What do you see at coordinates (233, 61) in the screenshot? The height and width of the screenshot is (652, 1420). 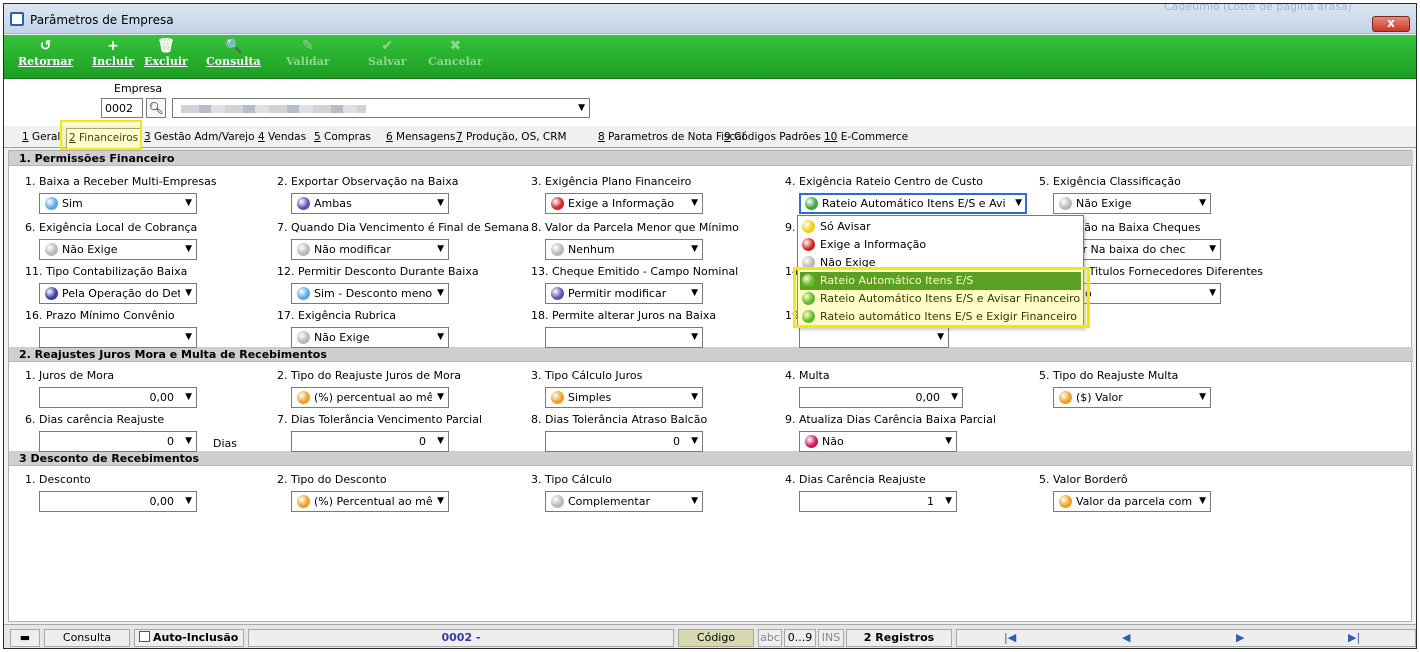 I see `toolbar-consulta-label: Consulta` at bounding box center [233, 61].